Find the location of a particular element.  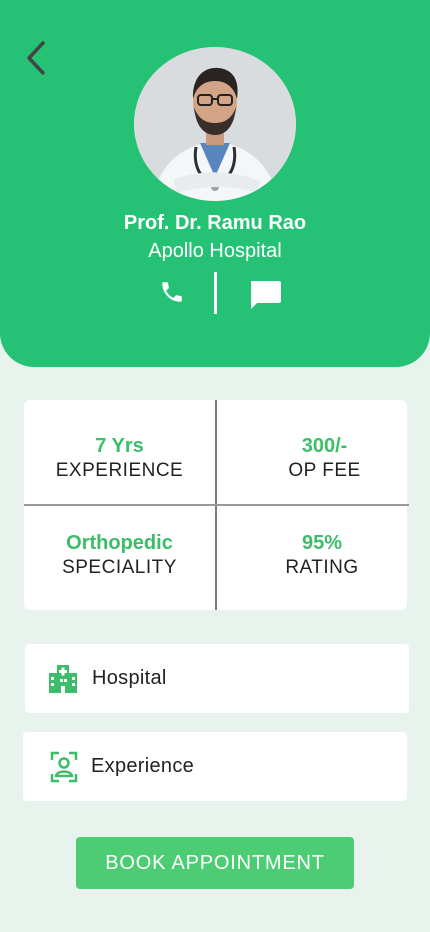

doctor-avatar is located at coordinates (215, 124).